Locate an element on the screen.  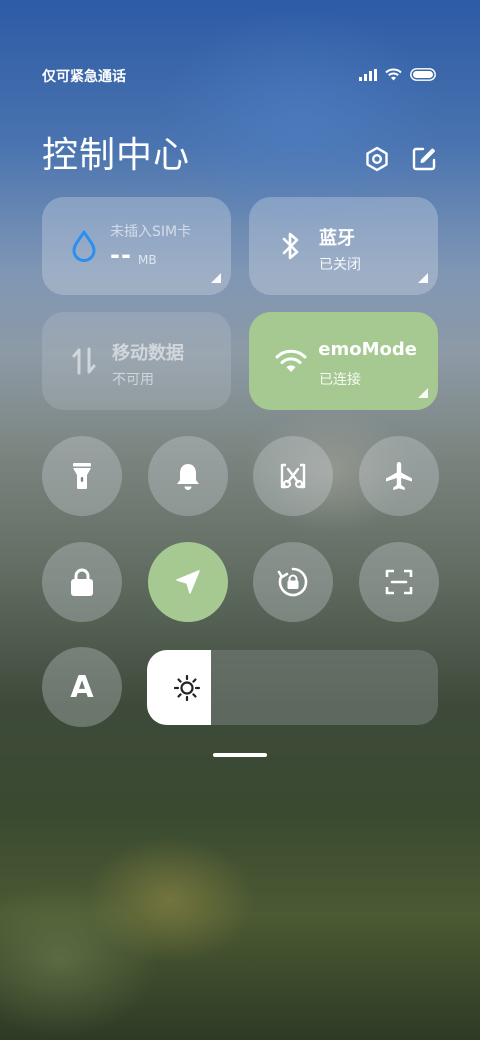
flashlight-icon is located at coordinates (82, 476).